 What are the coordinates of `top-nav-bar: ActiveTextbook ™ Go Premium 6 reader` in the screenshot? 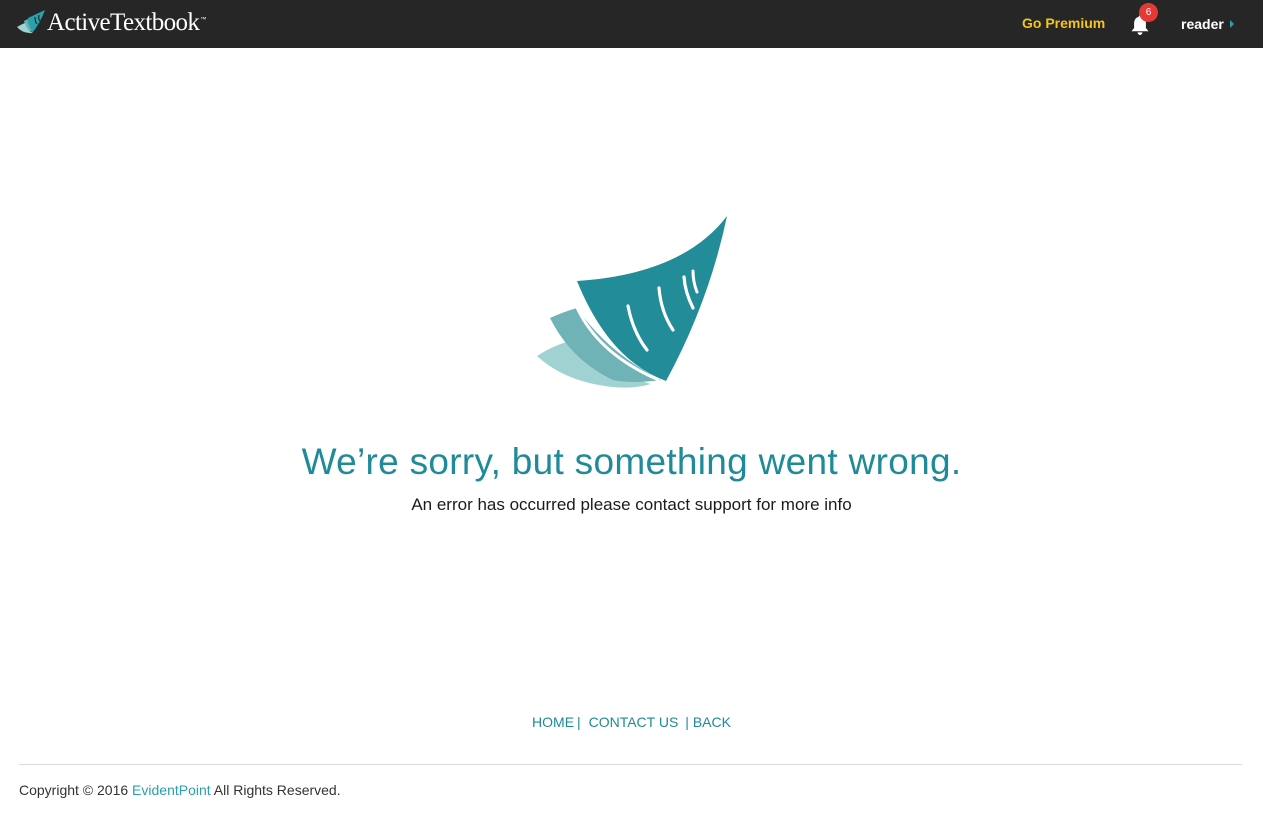 It's located at (631, 24).